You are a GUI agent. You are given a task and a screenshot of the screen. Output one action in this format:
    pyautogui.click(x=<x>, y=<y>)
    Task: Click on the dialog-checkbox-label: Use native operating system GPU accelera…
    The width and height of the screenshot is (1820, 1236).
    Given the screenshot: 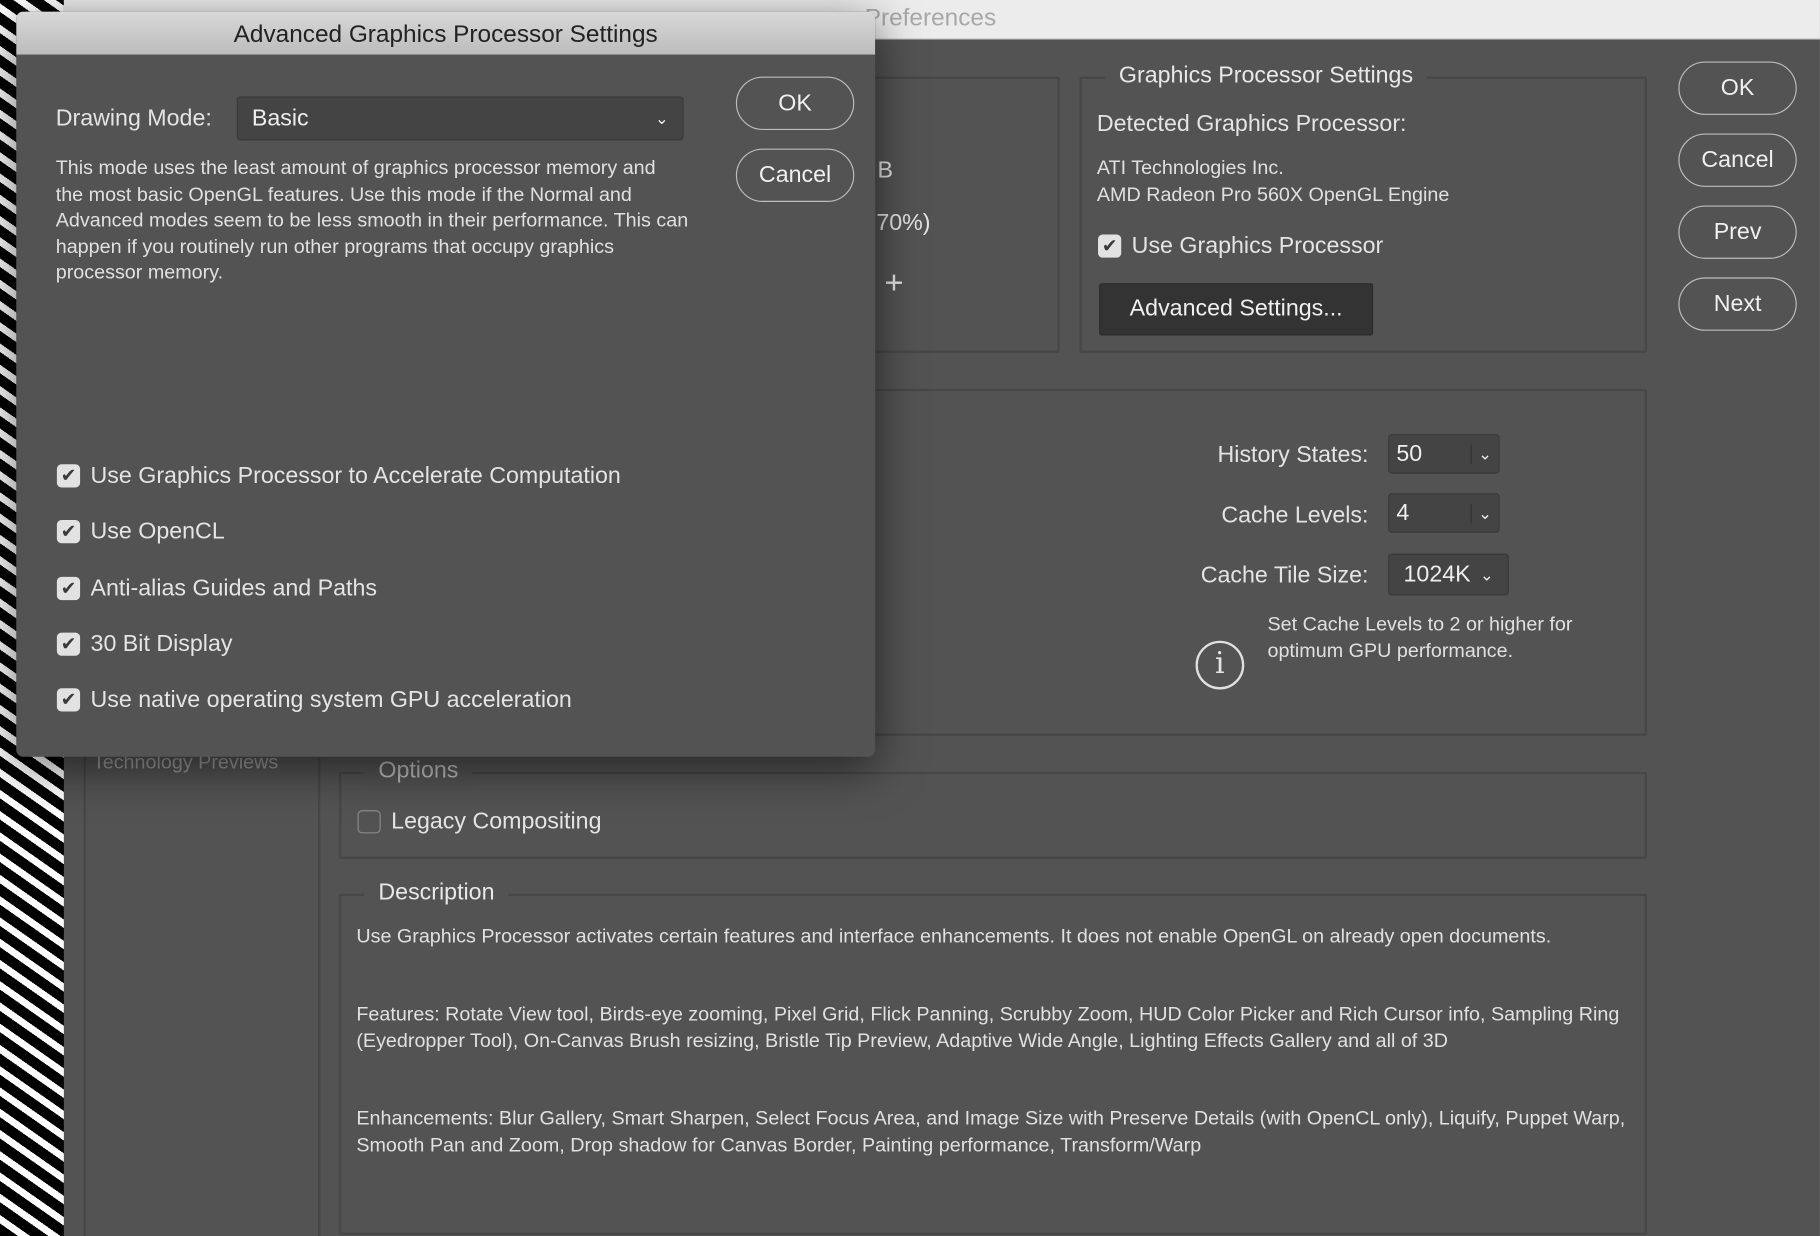 What is the action you would take?
    pyautogui.click(x=331, y=700)
    